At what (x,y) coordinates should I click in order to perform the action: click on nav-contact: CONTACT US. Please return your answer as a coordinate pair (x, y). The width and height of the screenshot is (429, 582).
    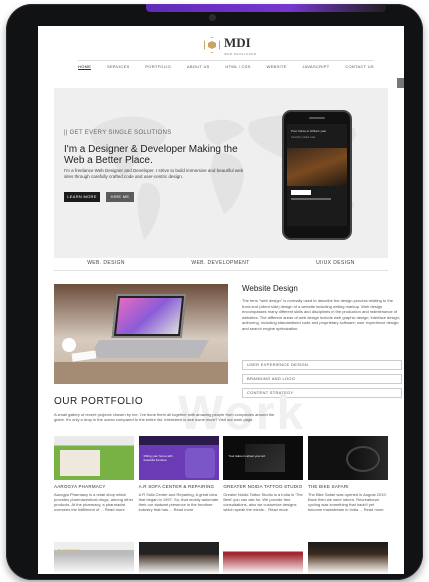
    Looking at the image, I should click on (359, 67).